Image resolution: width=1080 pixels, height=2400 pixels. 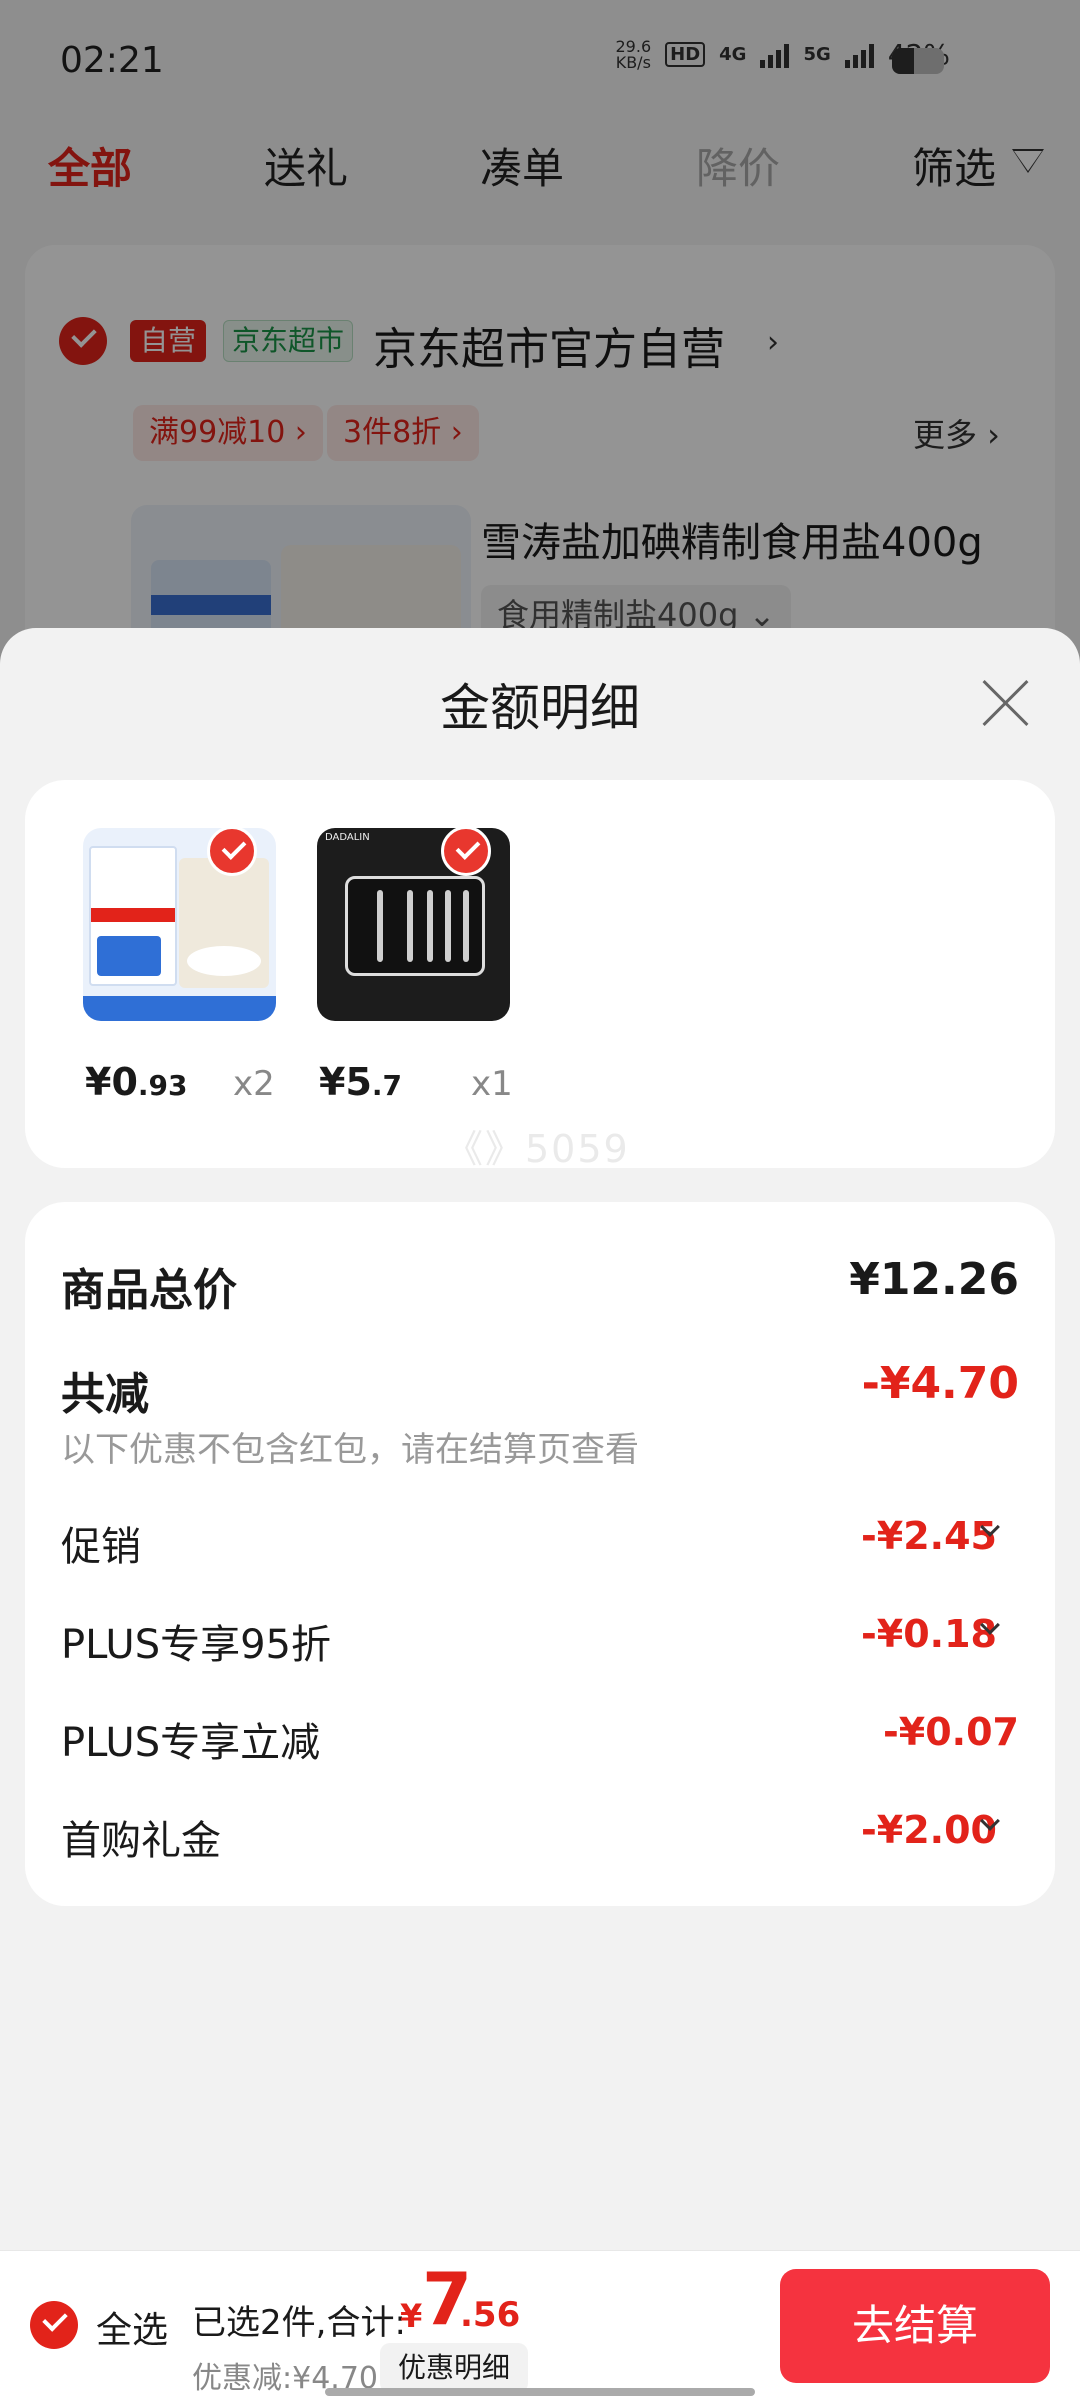 What do you see at coordinates (254, 1084) in the screenshot?
I see `item-qty: x2` at bounding box center [254, 1084].